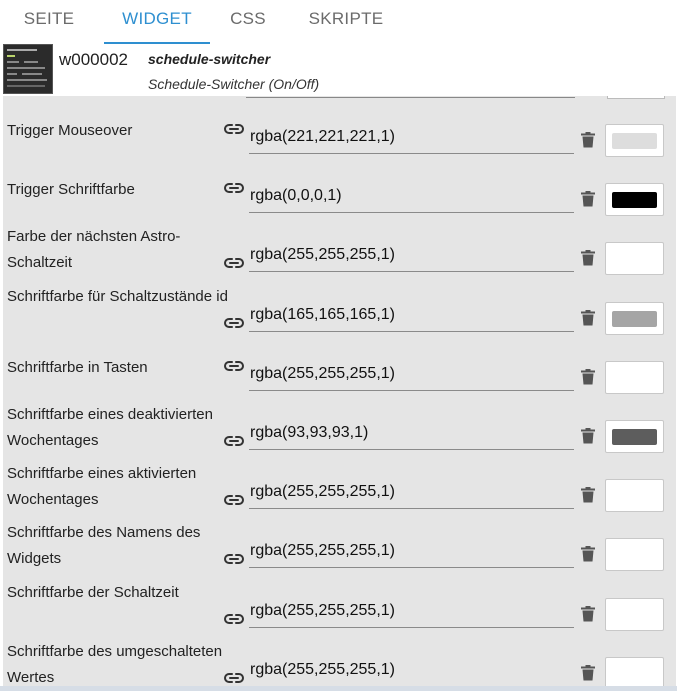 The image size is (677, 691). What do you see at coordinates (234, 84) in the screenshot?
I see `widget-description: Schedule-Switcher (On/Off)` at bounding box center [234, 84].